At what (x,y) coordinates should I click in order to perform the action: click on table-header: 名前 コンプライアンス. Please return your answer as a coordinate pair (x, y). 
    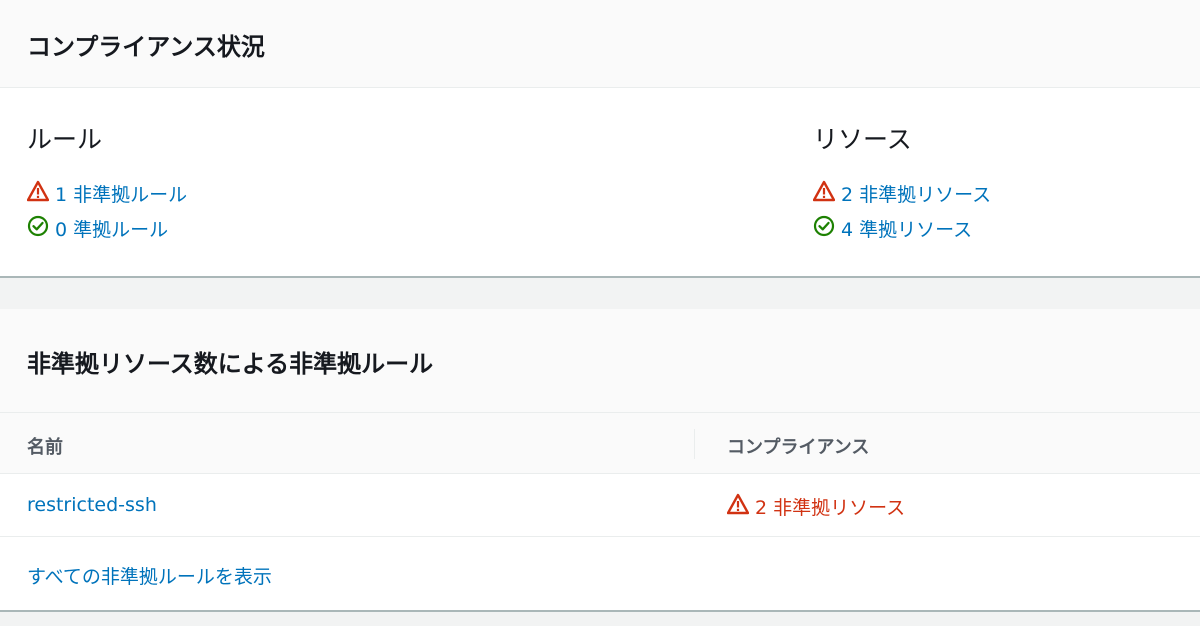
    Looking at the image, I should click on (600, 443).